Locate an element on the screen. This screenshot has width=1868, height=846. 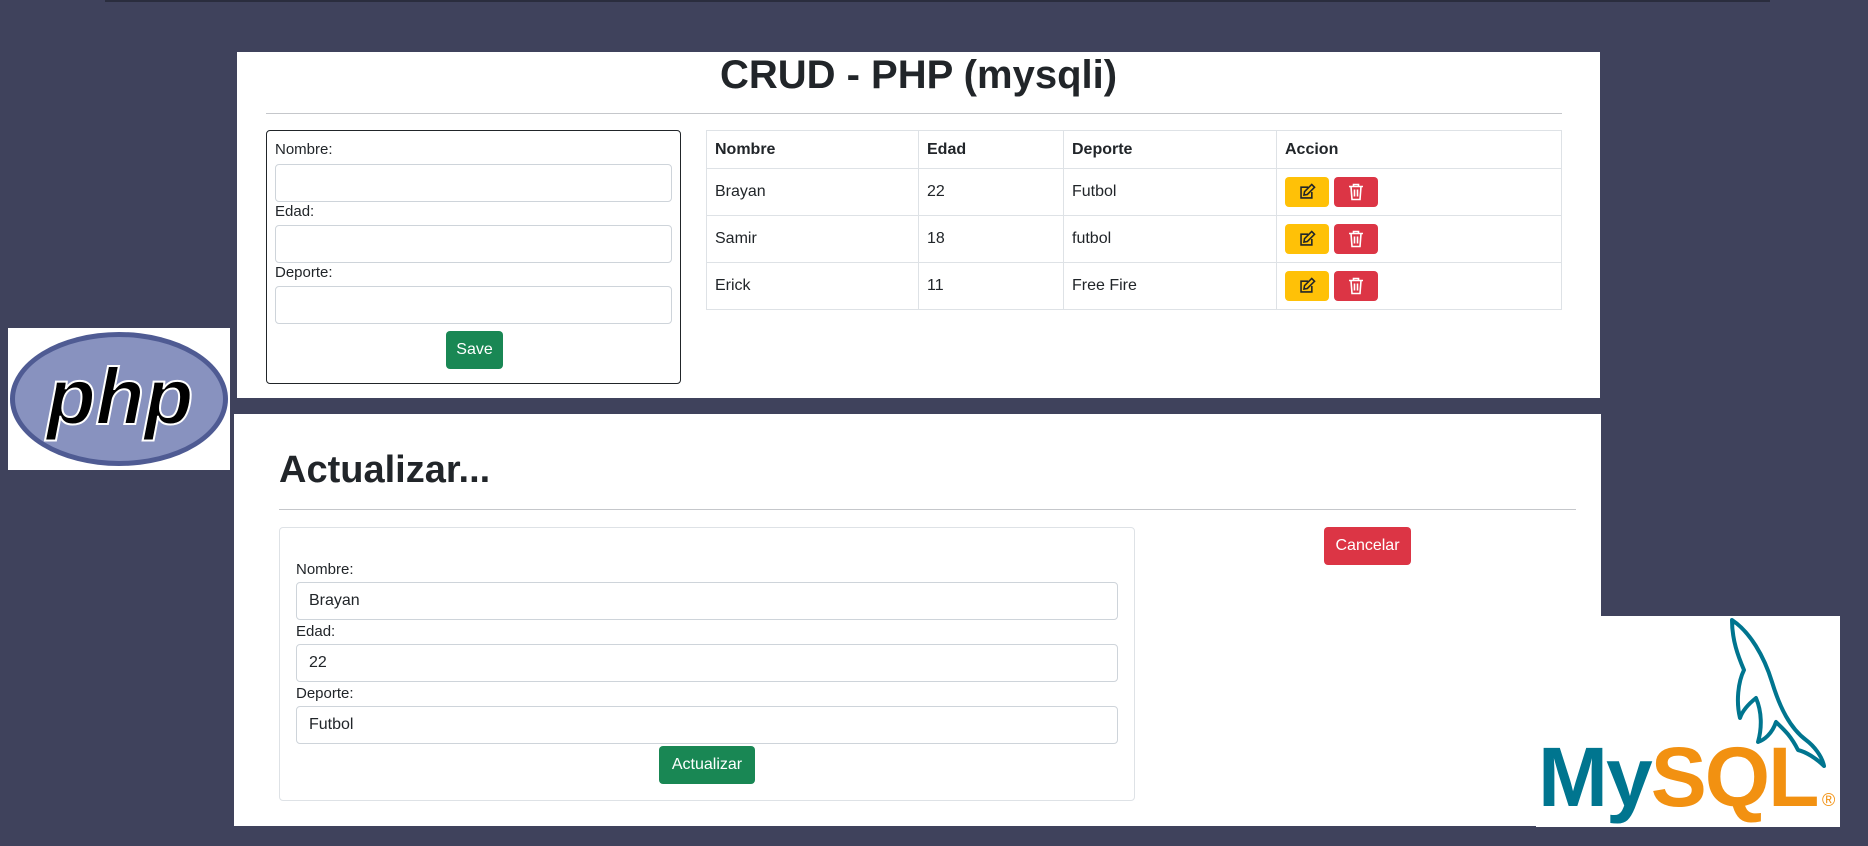
update-deporte-label: Deporte: is located at coordinates (325, 693).